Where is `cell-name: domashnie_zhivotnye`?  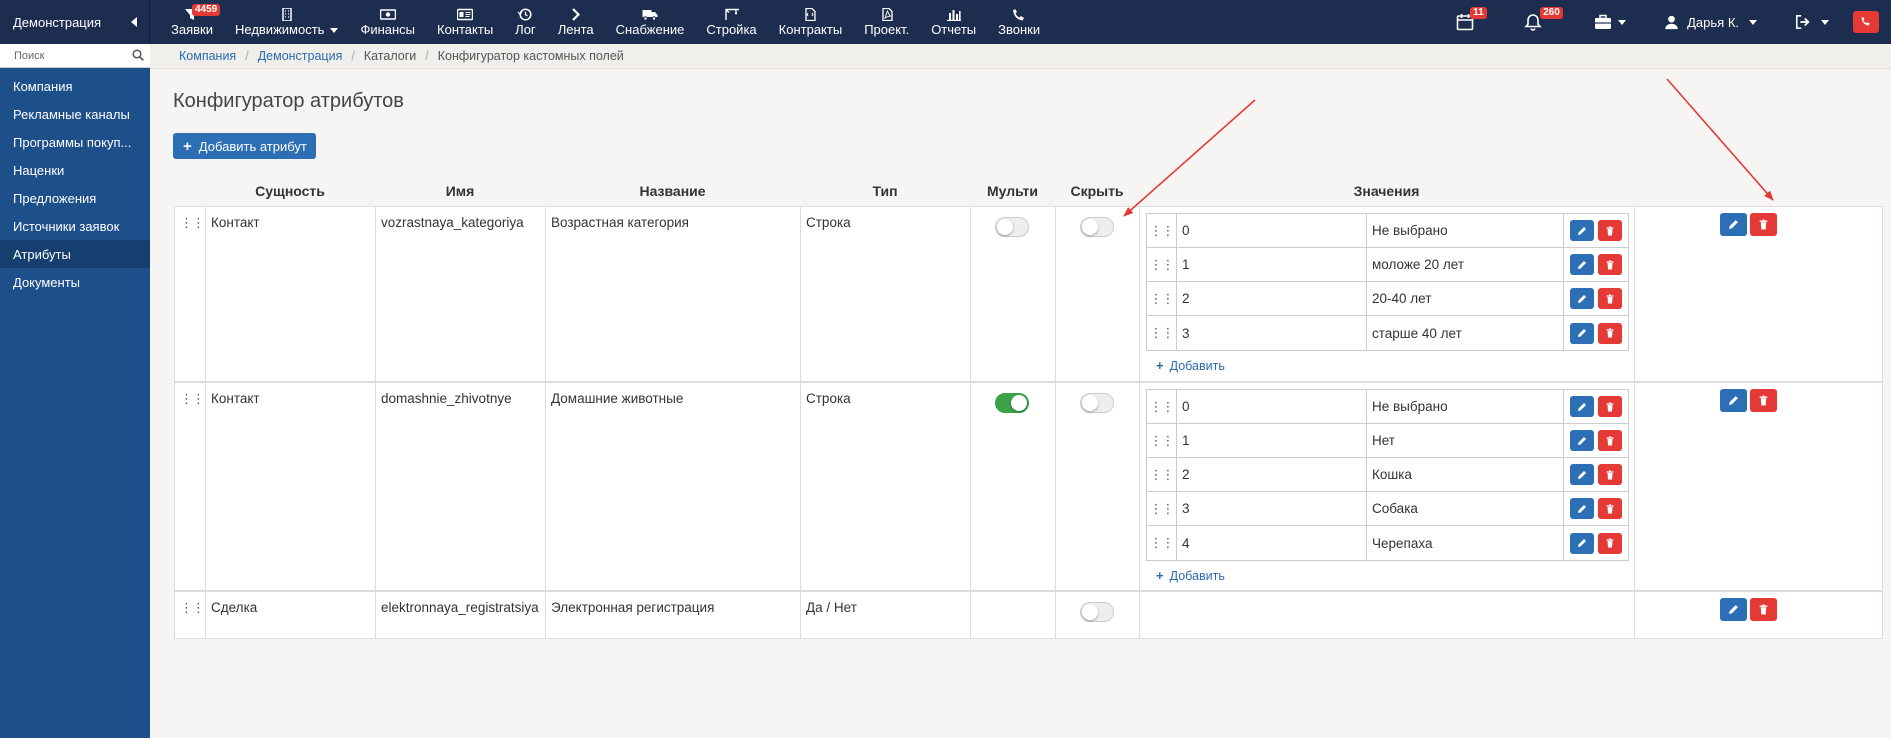 cell-name: domashnie_zhivotnye is located at coordinates (461, 486).